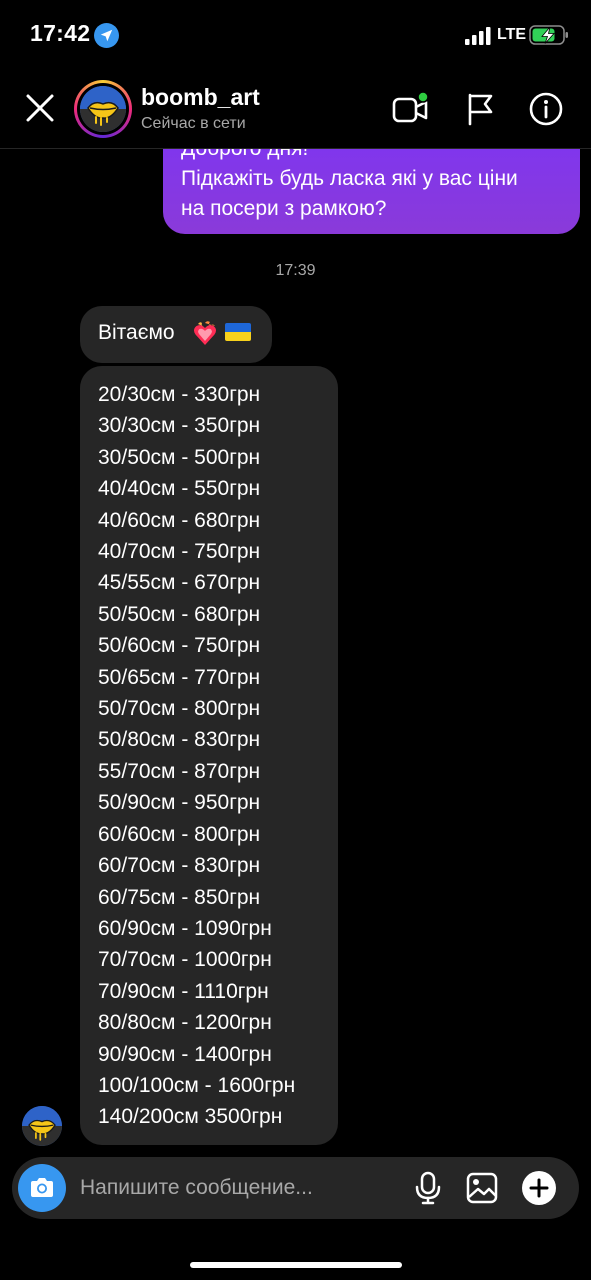  I want to click on chat-username: boomb_art, so click(200, 97).